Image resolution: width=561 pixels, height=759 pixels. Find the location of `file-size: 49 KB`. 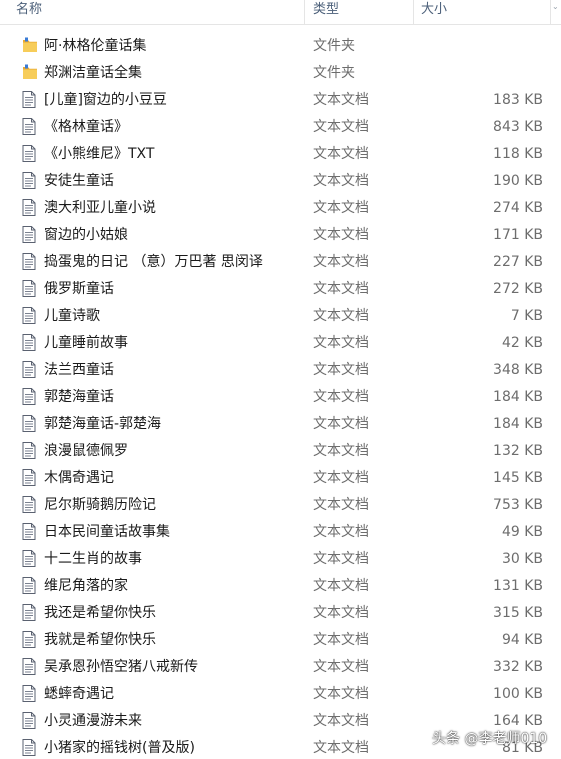

file-size: 49 KB is located at coordinates (522, 532).